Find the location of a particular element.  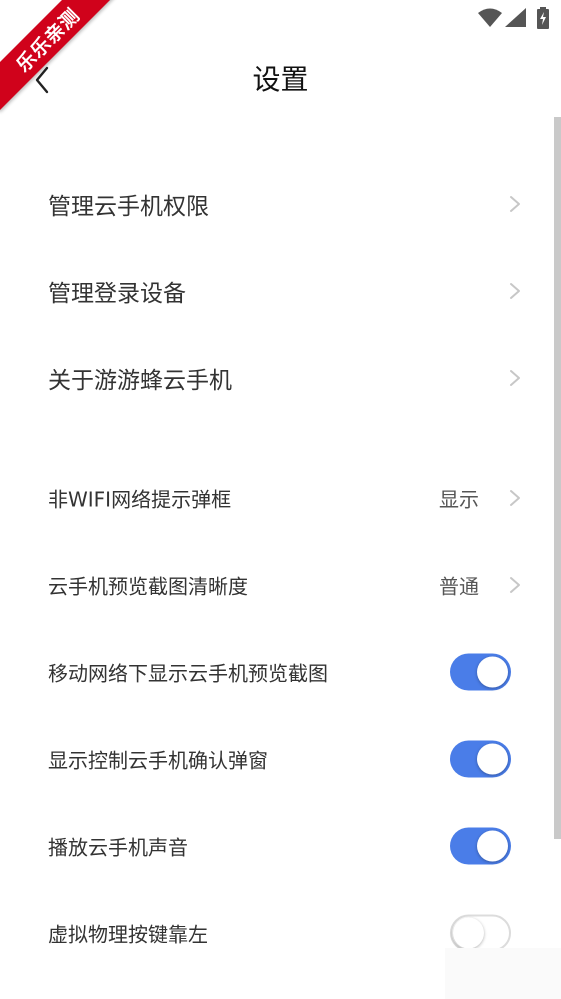

signal-icon is located at coordinates (516, 20).